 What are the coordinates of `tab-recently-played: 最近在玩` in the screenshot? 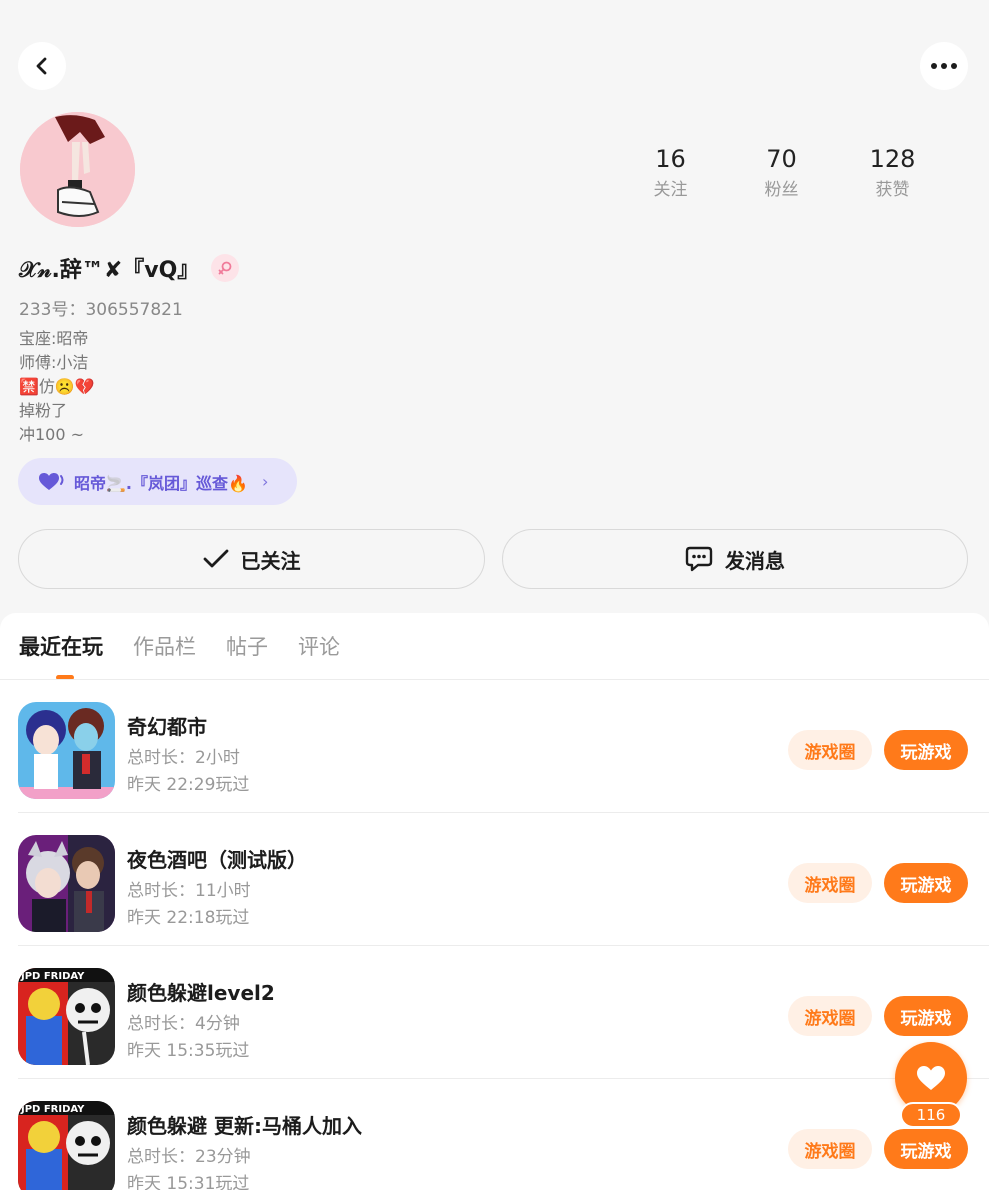 It's located at (61, 655).